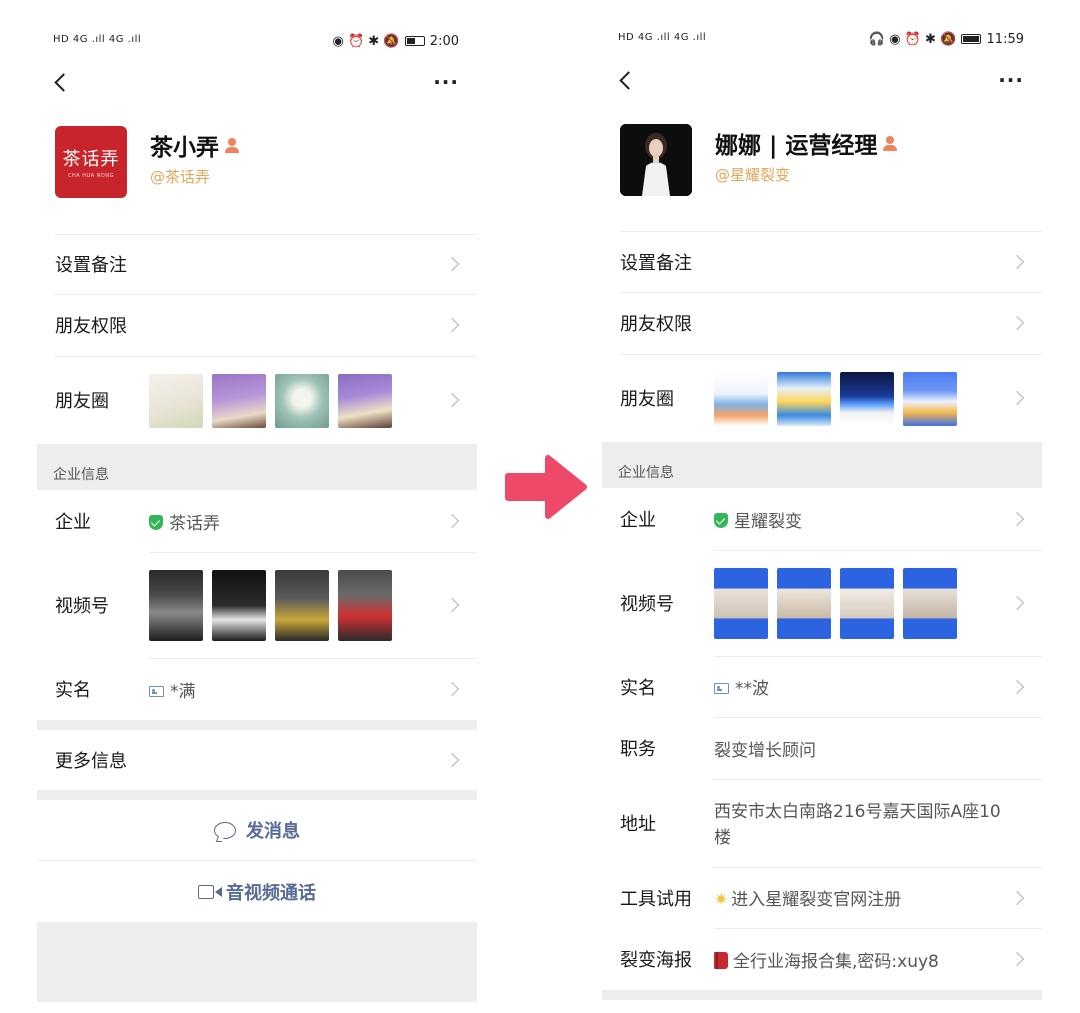 This screenshot has height=1013, width=1080. What do you see at coordinates (91, 326) in the screenshot?
I see `row-label: 朋友权限` at bounding box center [91, 326].